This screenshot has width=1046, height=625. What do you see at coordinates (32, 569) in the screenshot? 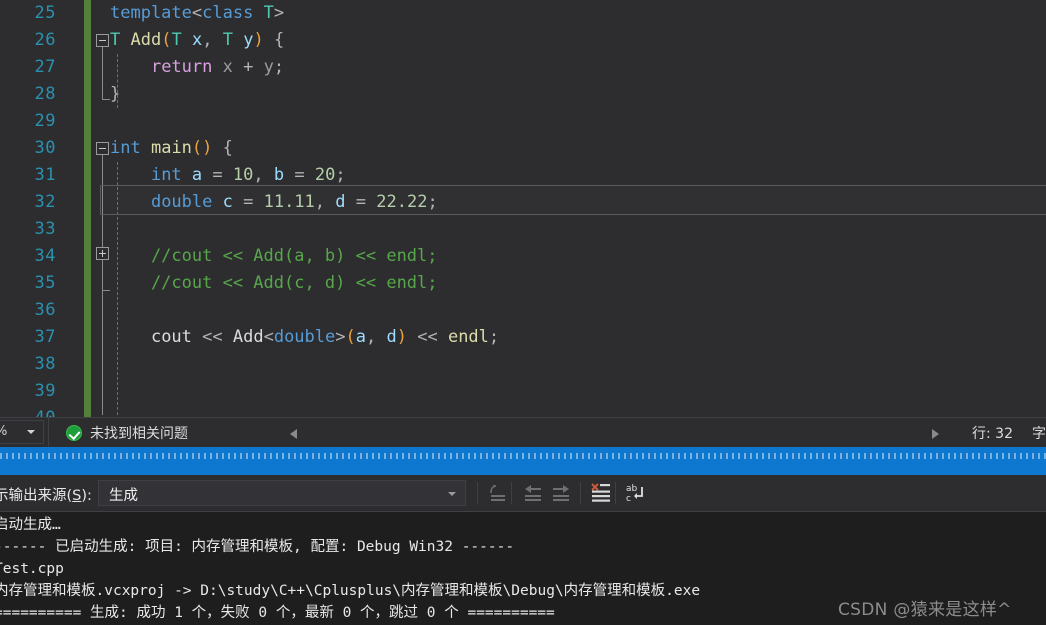
I see `output-line: Test.cpp` at bounding box center [32, 569].